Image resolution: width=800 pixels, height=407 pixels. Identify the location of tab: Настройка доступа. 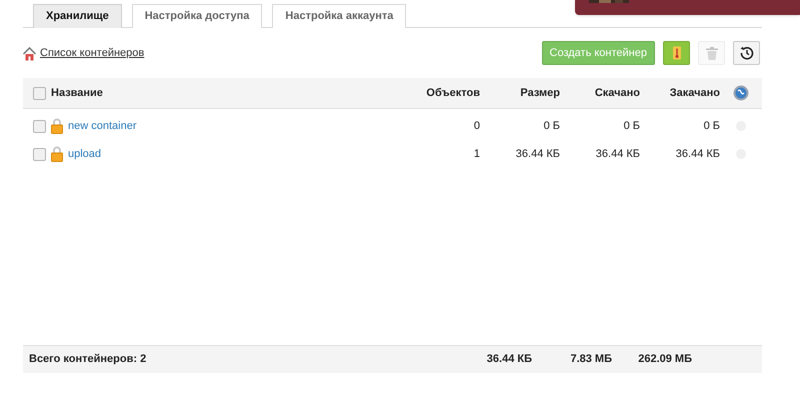
(197, 16).